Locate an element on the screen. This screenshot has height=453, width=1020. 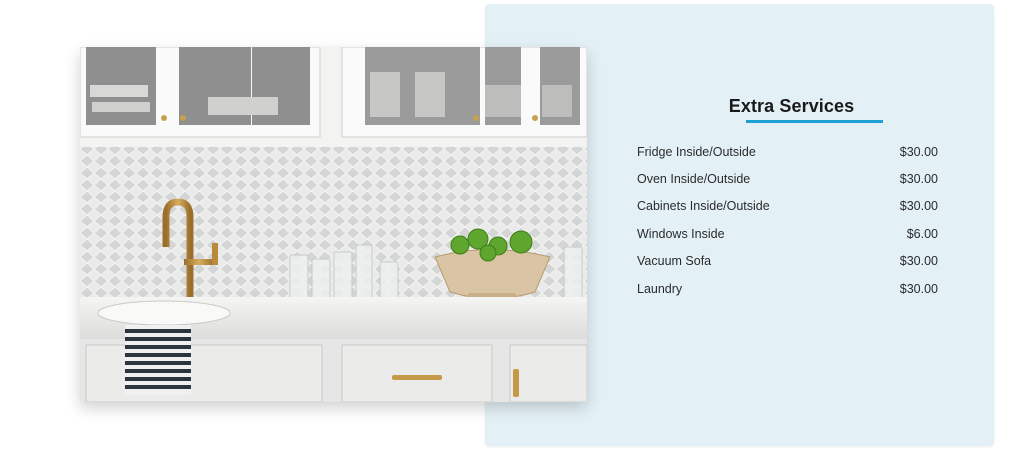
title-underline is located at coordinates (814, 121).